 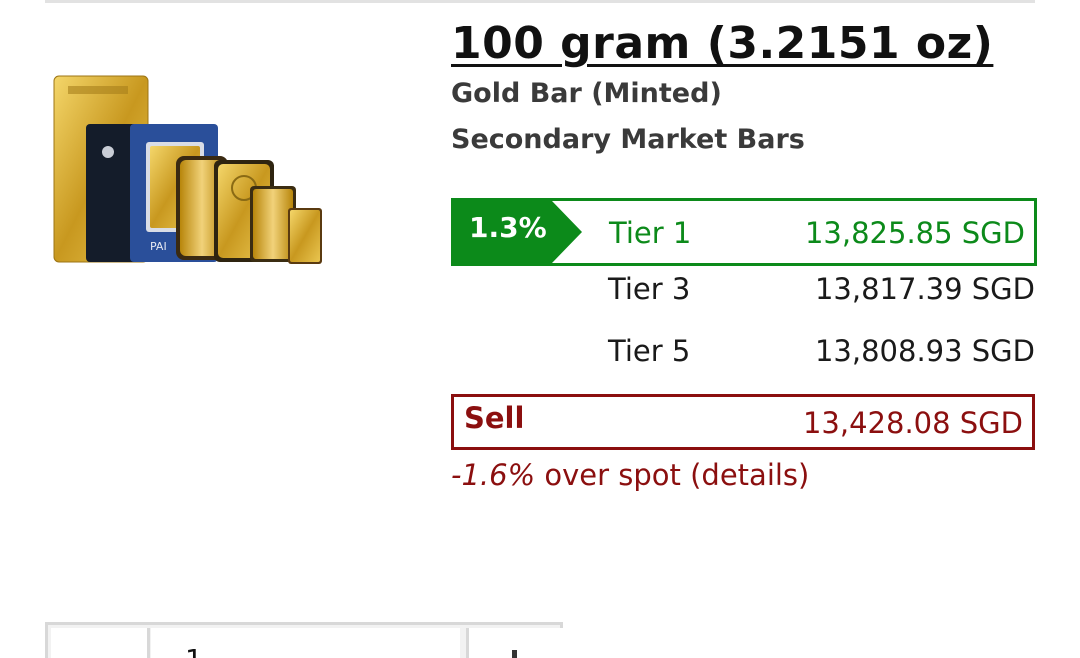 What do you see at coordinates (540, 1) in the screenshot?
I see `divider` at bounding box center [540, 1].